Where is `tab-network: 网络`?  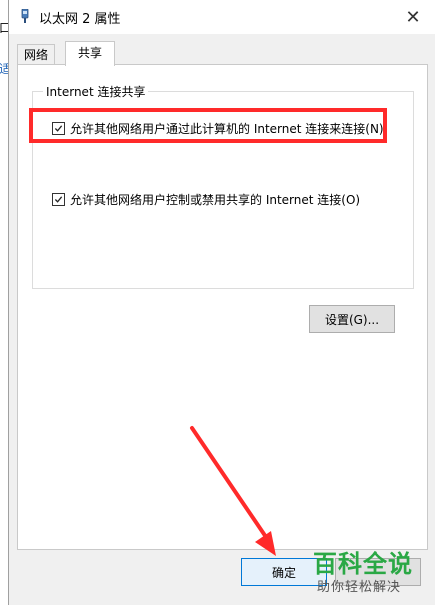
tab-network: 网络 is located at coordinates (36, 54).